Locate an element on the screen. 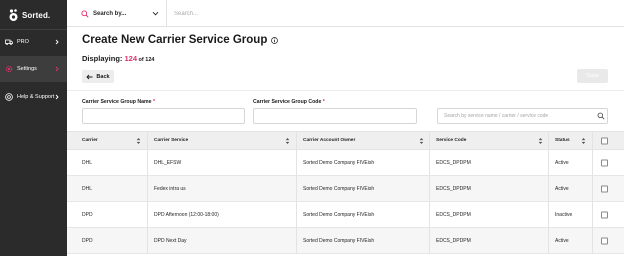 Image resolution: width=624 pixels, height=256 pixels. group-code-label: Carrier Service Group Code * is located at coordinates (289, 102).